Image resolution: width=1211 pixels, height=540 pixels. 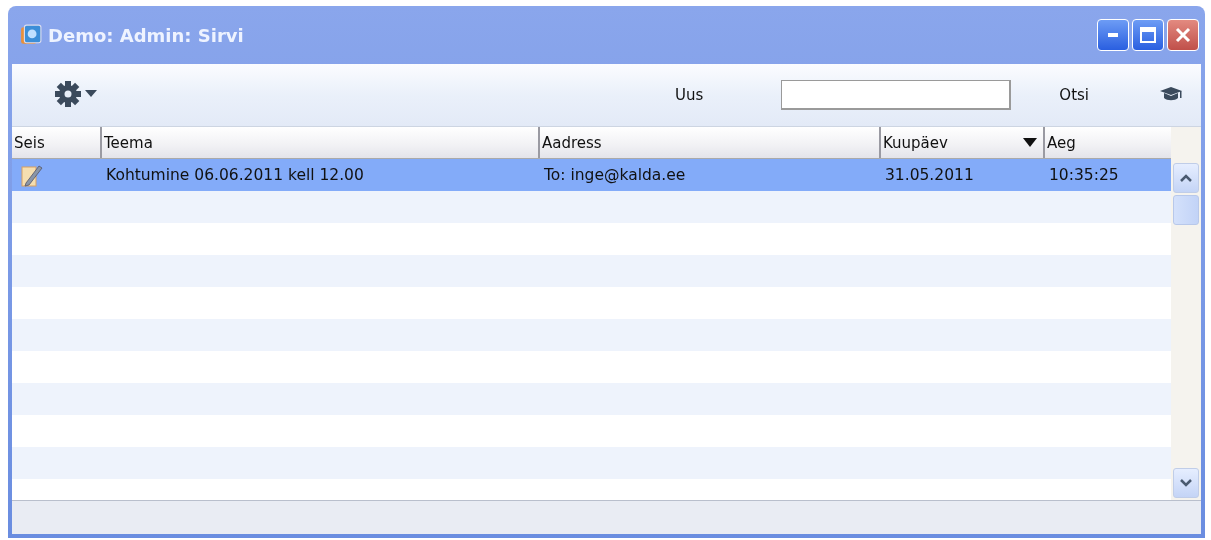 What do you see at coordinates (57, 142) in the screenshot?
I see `column-header: Seis` at bounding box center [57, 142].